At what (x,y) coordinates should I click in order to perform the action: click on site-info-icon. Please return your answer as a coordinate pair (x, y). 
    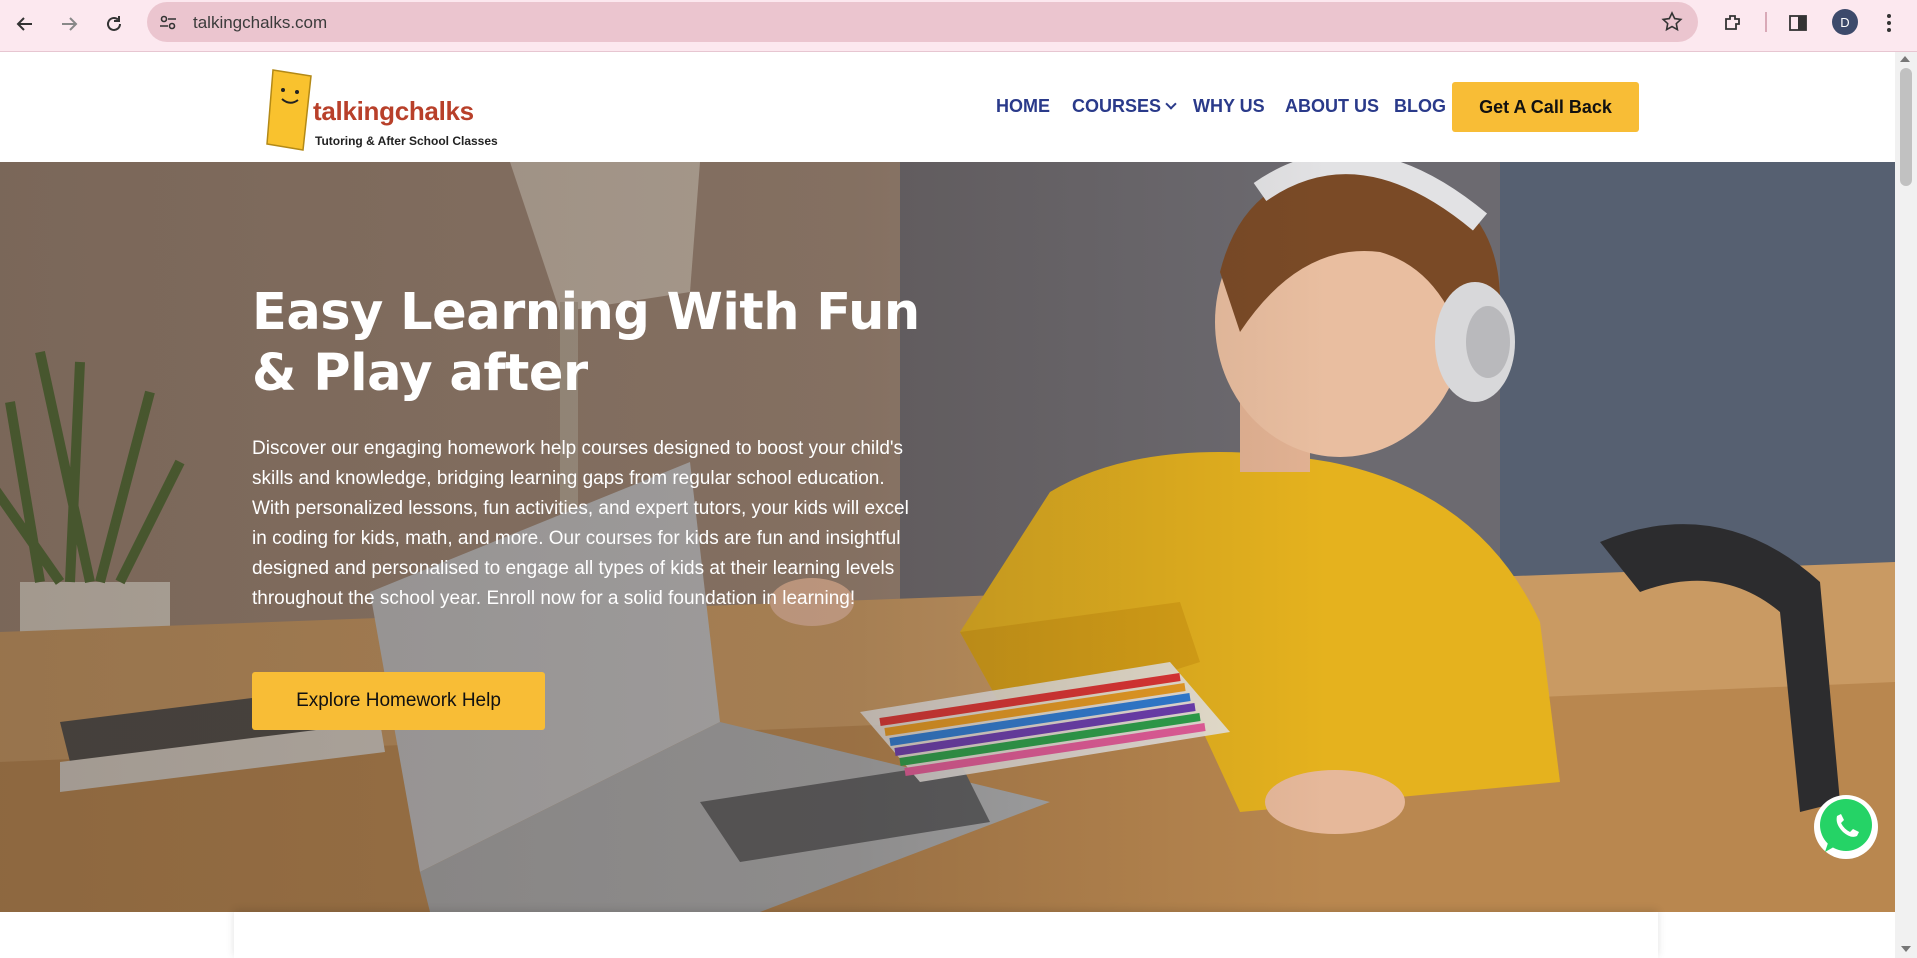
    Looking at the image, I should click on (168, 22).